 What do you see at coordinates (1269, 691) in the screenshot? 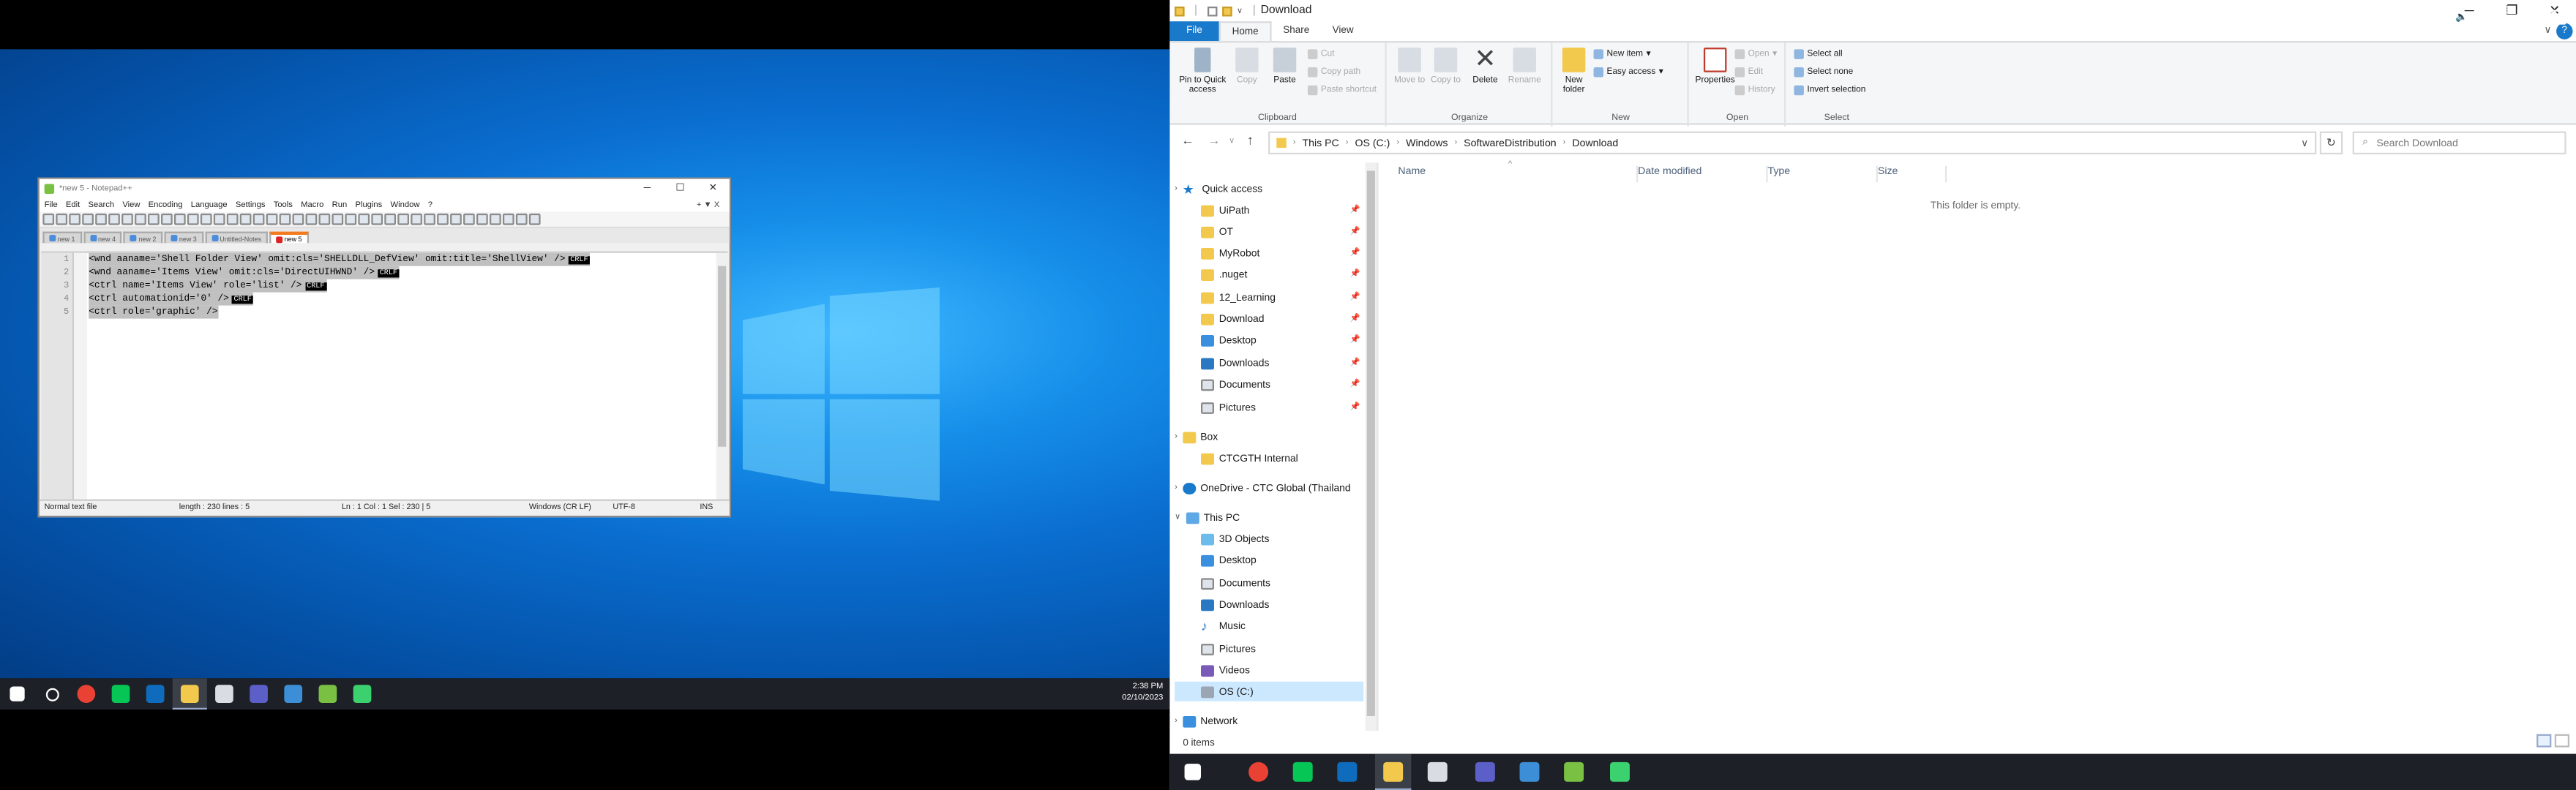
I see `nav-item-os-c: OS (C:)` at bounding box center [1269, 691].